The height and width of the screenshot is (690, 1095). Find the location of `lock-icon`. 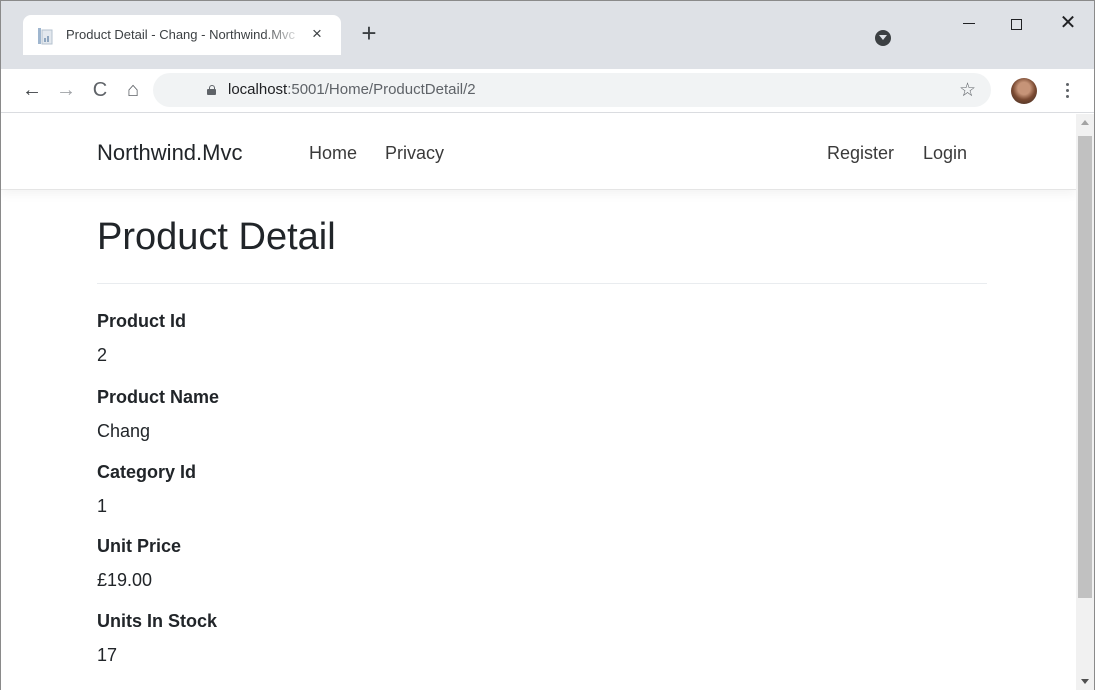

lock-icon is located at coordinates (211, 90).